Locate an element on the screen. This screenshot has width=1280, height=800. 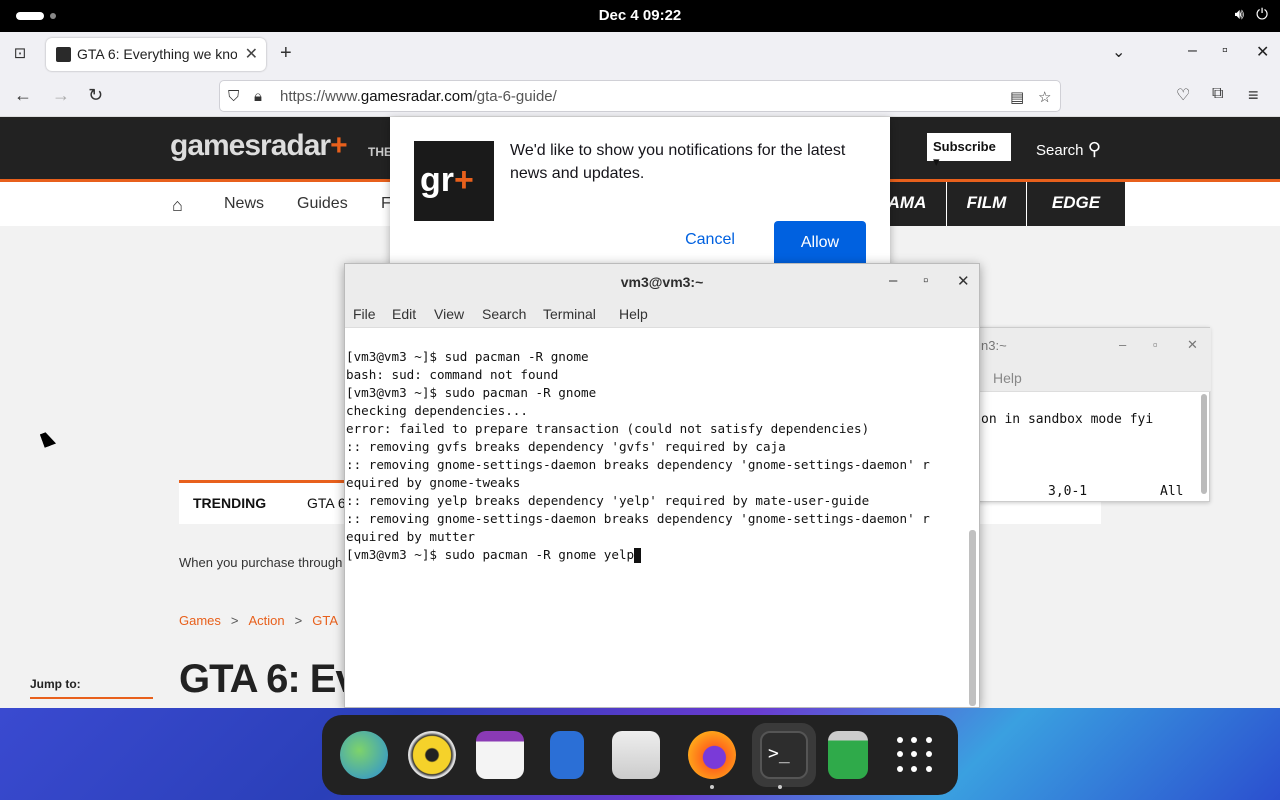
app-grid-icon is located at coordinates (915, 755).